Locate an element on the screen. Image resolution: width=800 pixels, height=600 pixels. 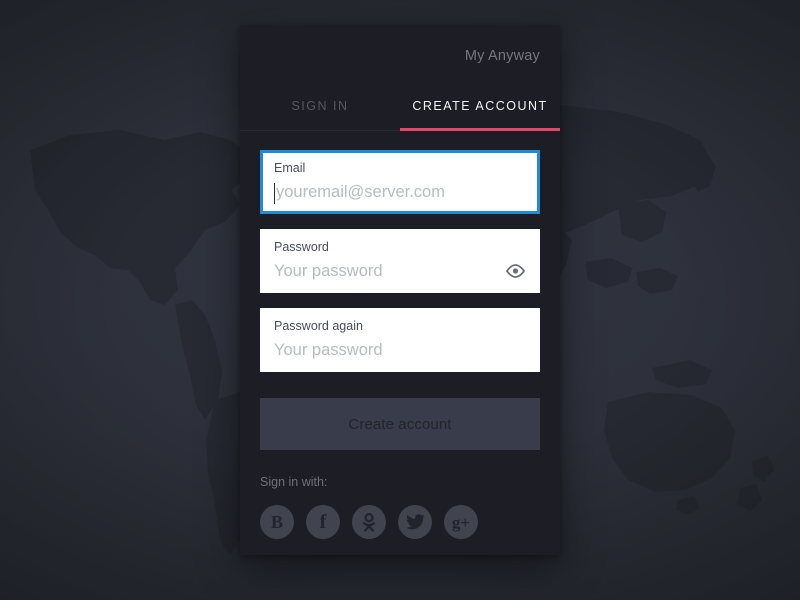
vk-icon-glyph: В is located at coordinates (276, 522).